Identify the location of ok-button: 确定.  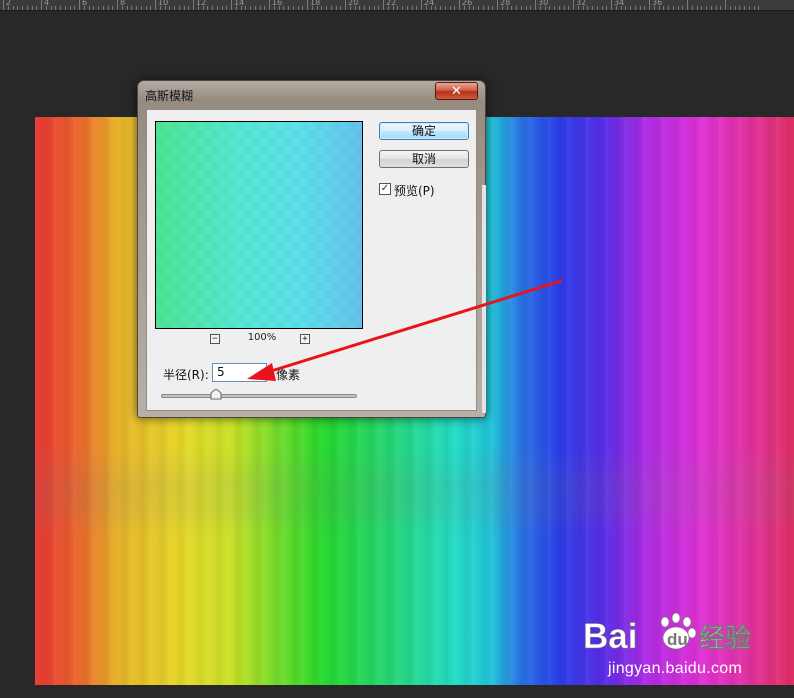
(424, 131).